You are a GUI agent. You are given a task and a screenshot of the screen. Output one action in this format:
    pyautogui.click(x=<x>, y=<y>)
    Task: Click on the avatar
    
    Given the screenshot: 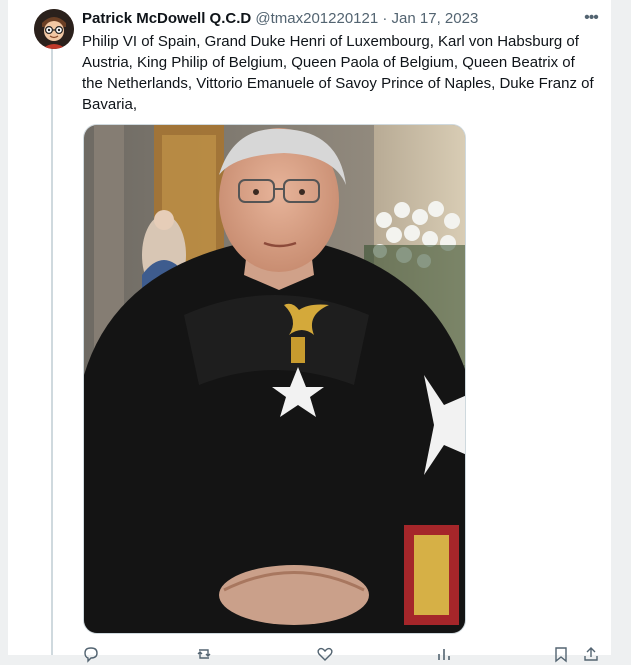 What is the action you would take?
    pyautogui.click(x=54, y=29)
    